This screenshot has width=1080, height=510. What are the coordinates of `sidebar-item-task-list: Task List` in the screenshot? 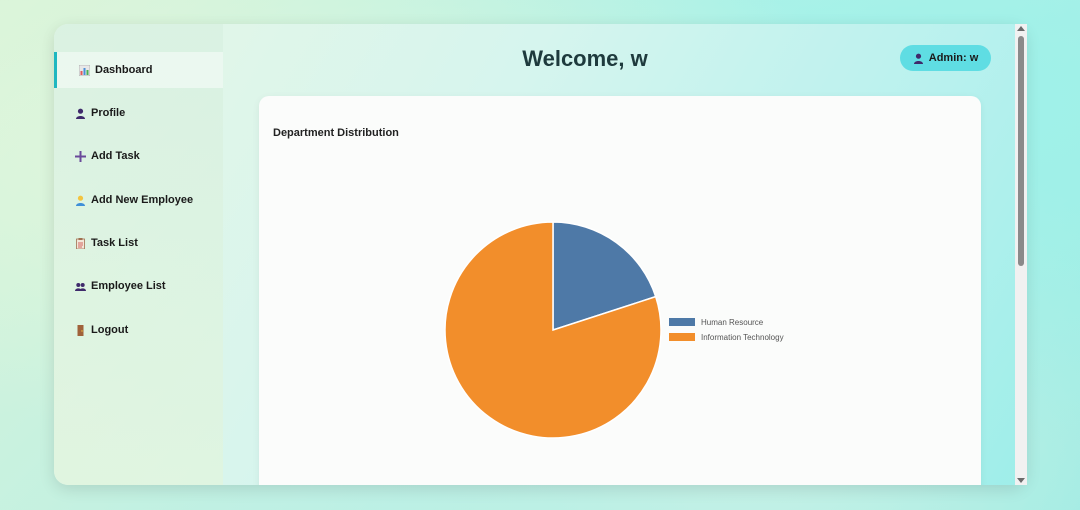 It's located at (138, 243).